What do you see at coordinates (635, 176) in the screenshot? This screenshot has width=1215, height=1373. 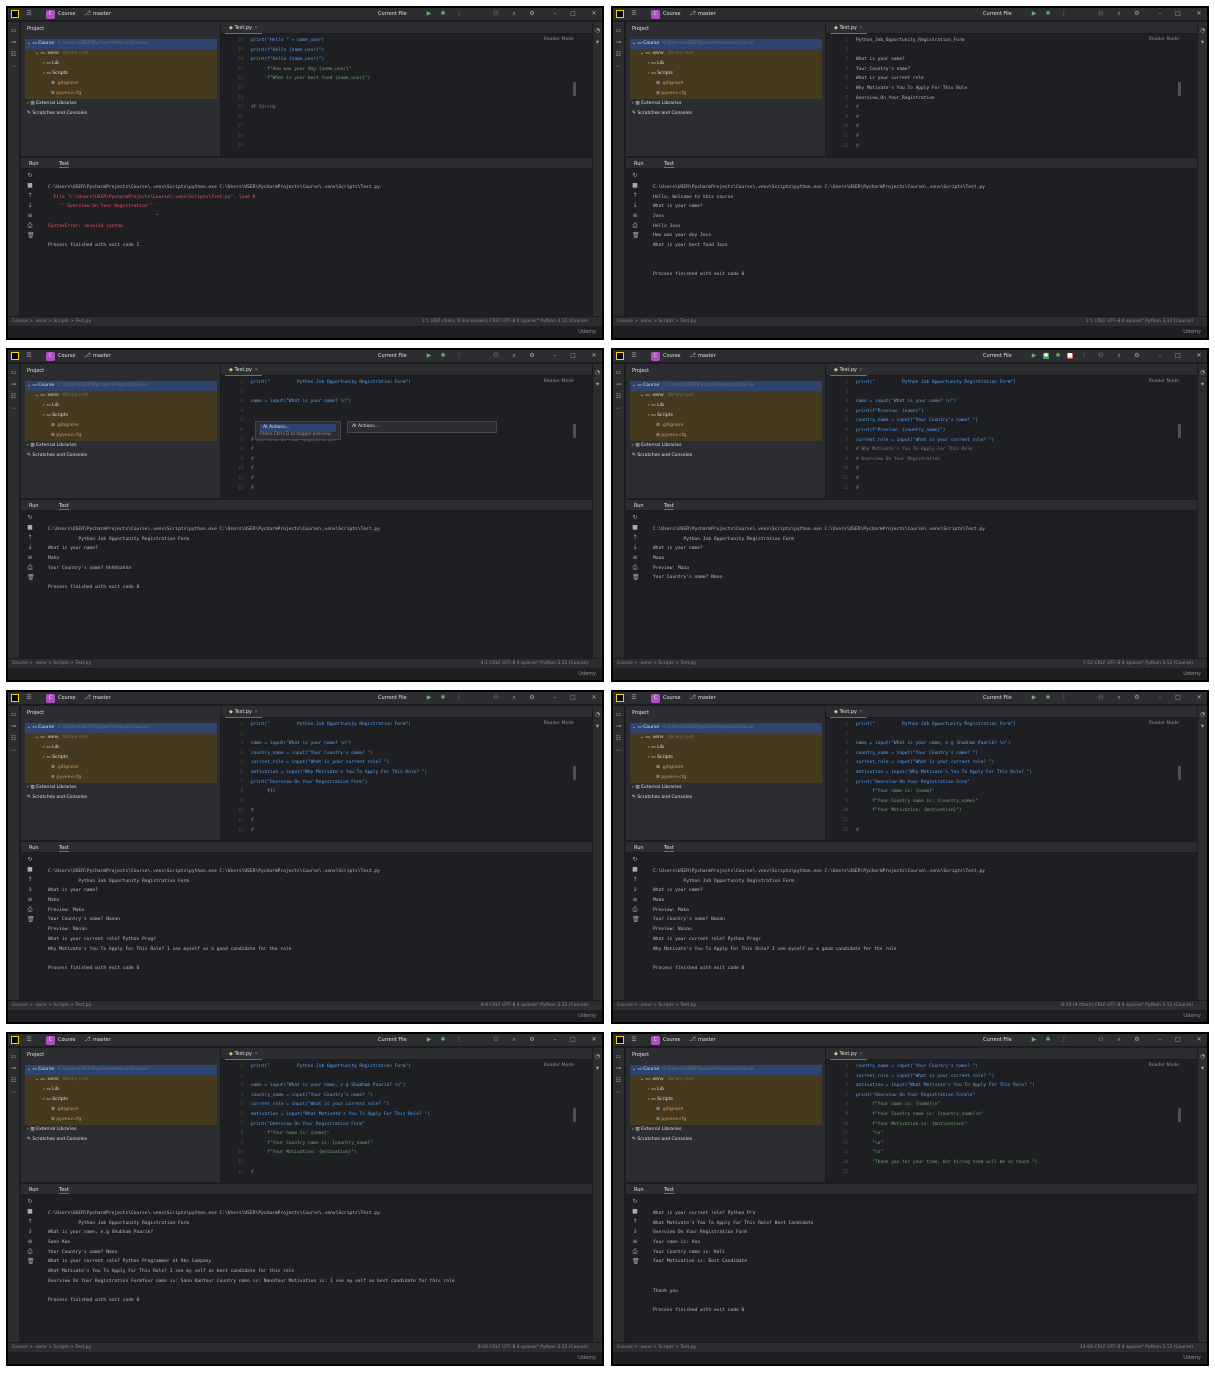 I see `rerun-icon: ↻` at bounding box center [635, 176].